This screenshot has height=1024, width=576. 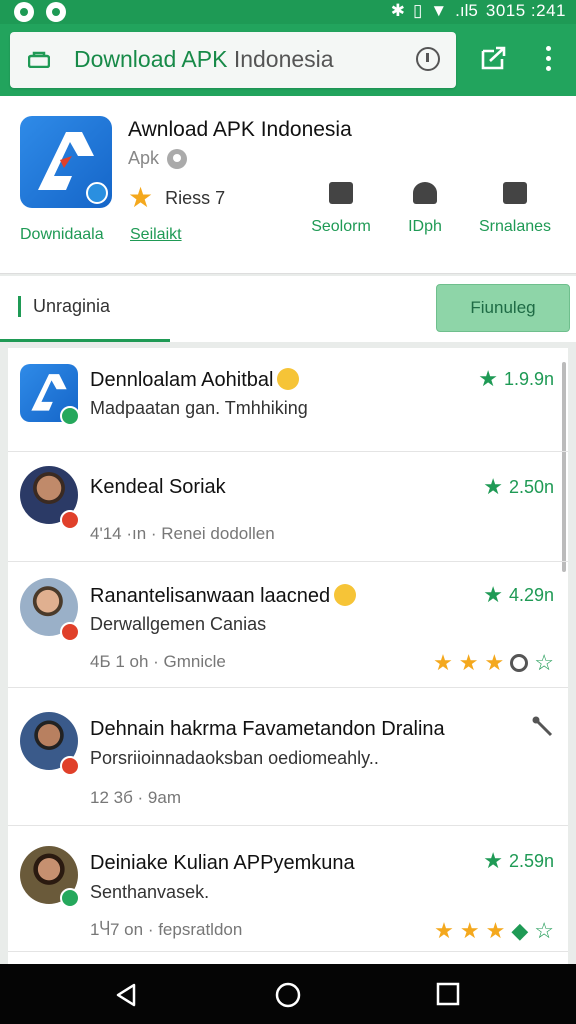 I want to click on sync-notification-icon, so click(x=56, y=12).